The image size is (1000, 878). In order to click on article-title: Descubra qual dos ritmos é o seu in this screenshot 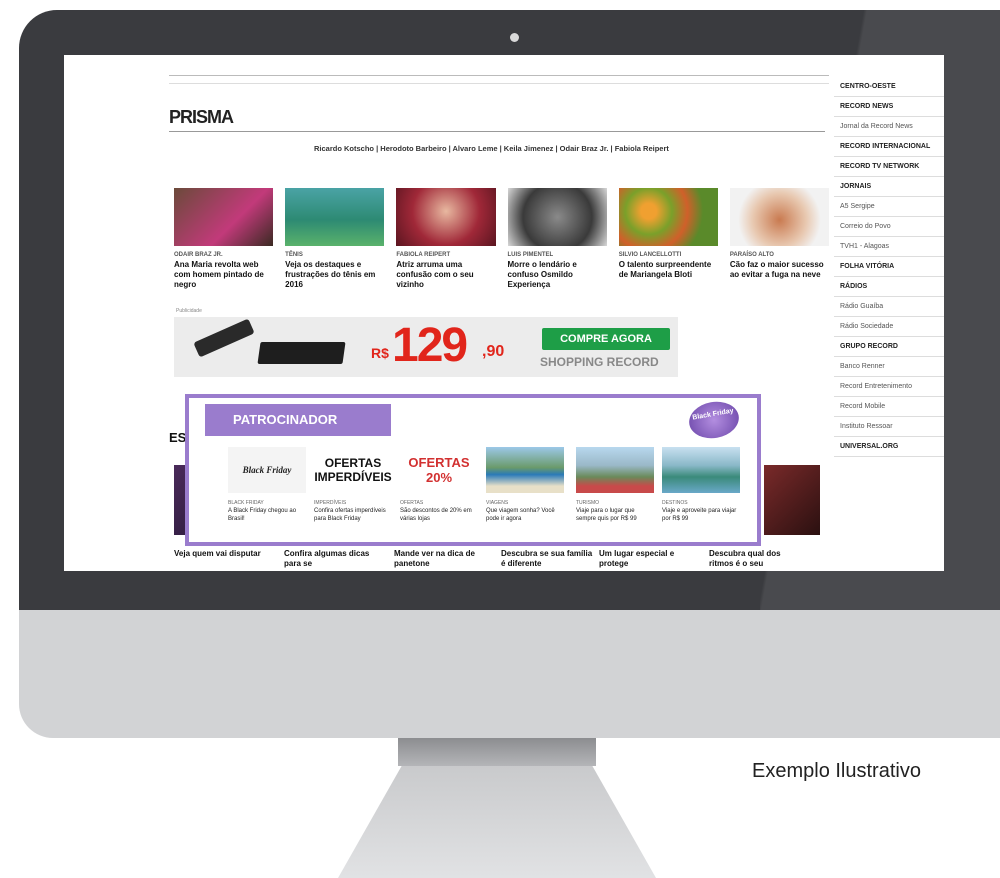, I will do `click(757, 559)`.